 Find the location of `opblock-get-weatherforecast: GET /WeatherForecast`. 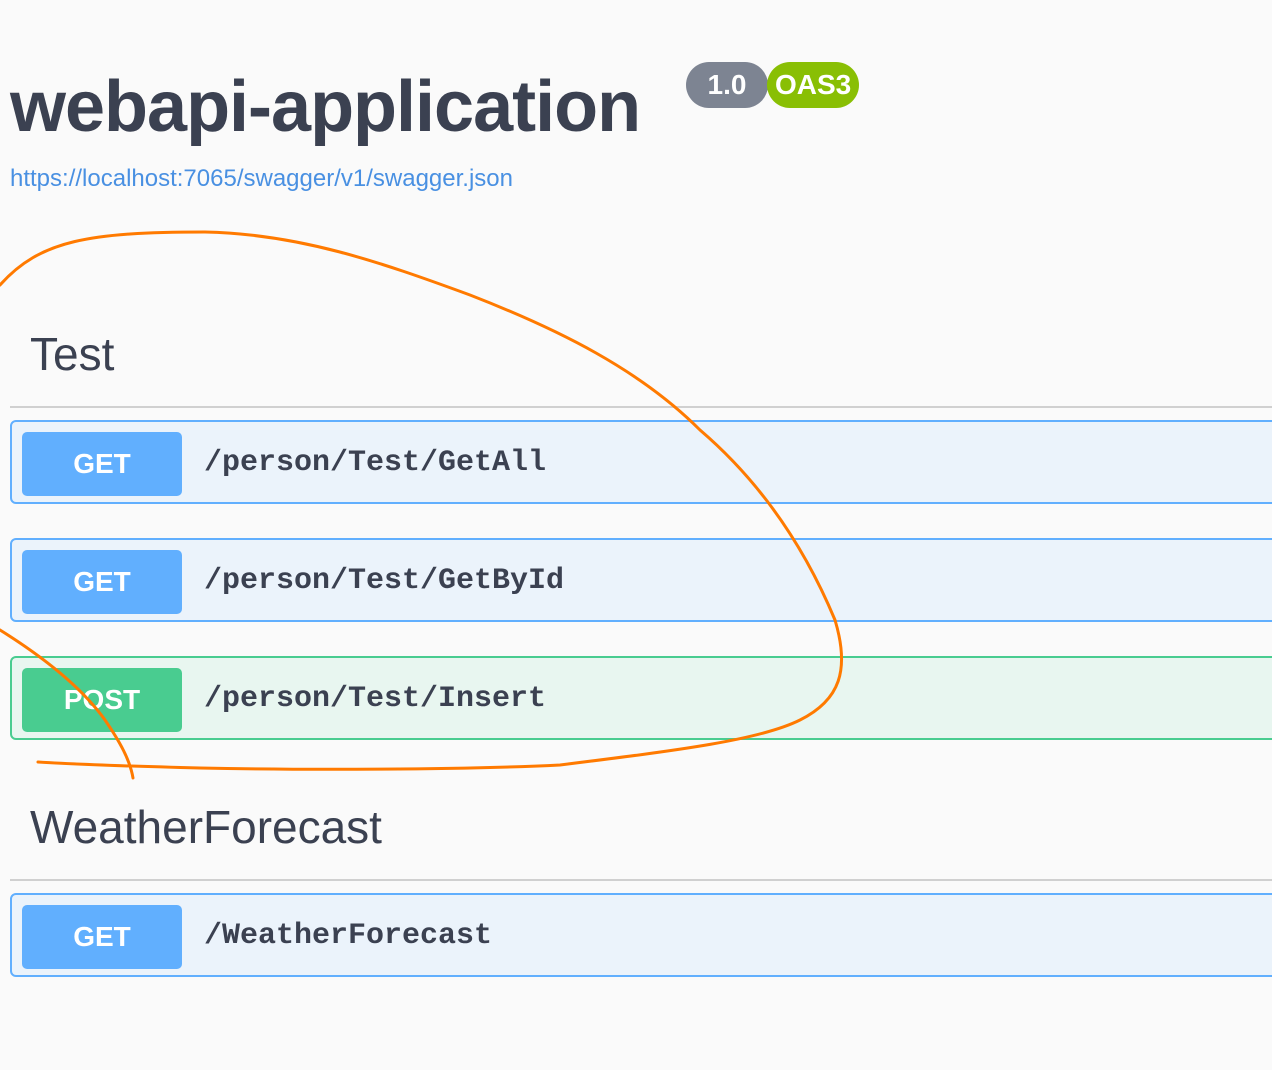

opblock-get-weatherforecast: GET /WeatherForecast is located at coordinates (641, 935).